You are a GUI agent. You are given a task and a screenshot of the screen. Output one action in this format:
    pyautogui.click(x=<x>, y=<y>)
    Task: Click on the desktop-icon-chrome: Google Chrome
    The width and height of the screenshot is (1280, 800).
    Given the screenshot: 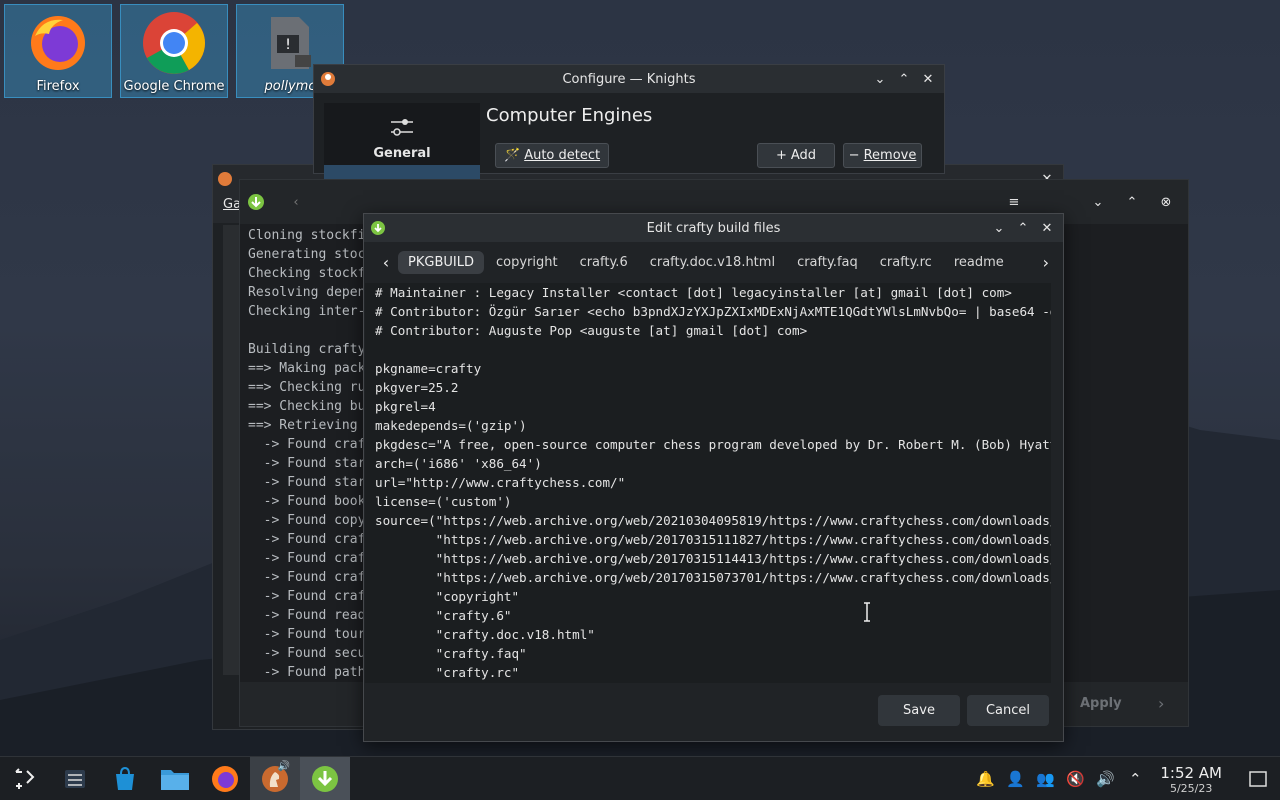 What is the action you would take?
    pyautogui.click(x=174, y=51)
    